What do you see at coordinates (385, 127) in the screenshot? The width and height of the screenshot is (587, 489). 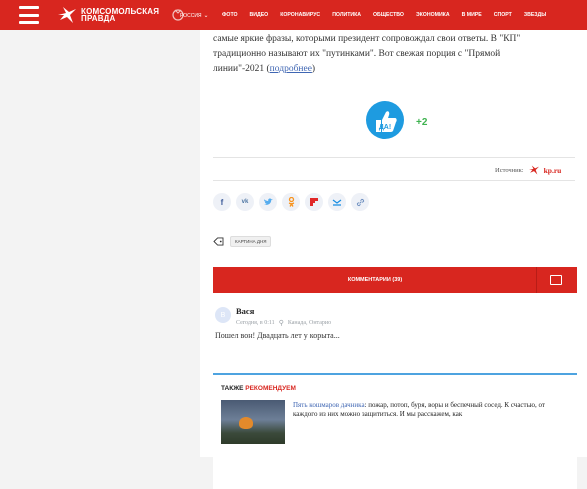 I see `reaction-badge-text: ДА!` at bounding box center [385, 127].